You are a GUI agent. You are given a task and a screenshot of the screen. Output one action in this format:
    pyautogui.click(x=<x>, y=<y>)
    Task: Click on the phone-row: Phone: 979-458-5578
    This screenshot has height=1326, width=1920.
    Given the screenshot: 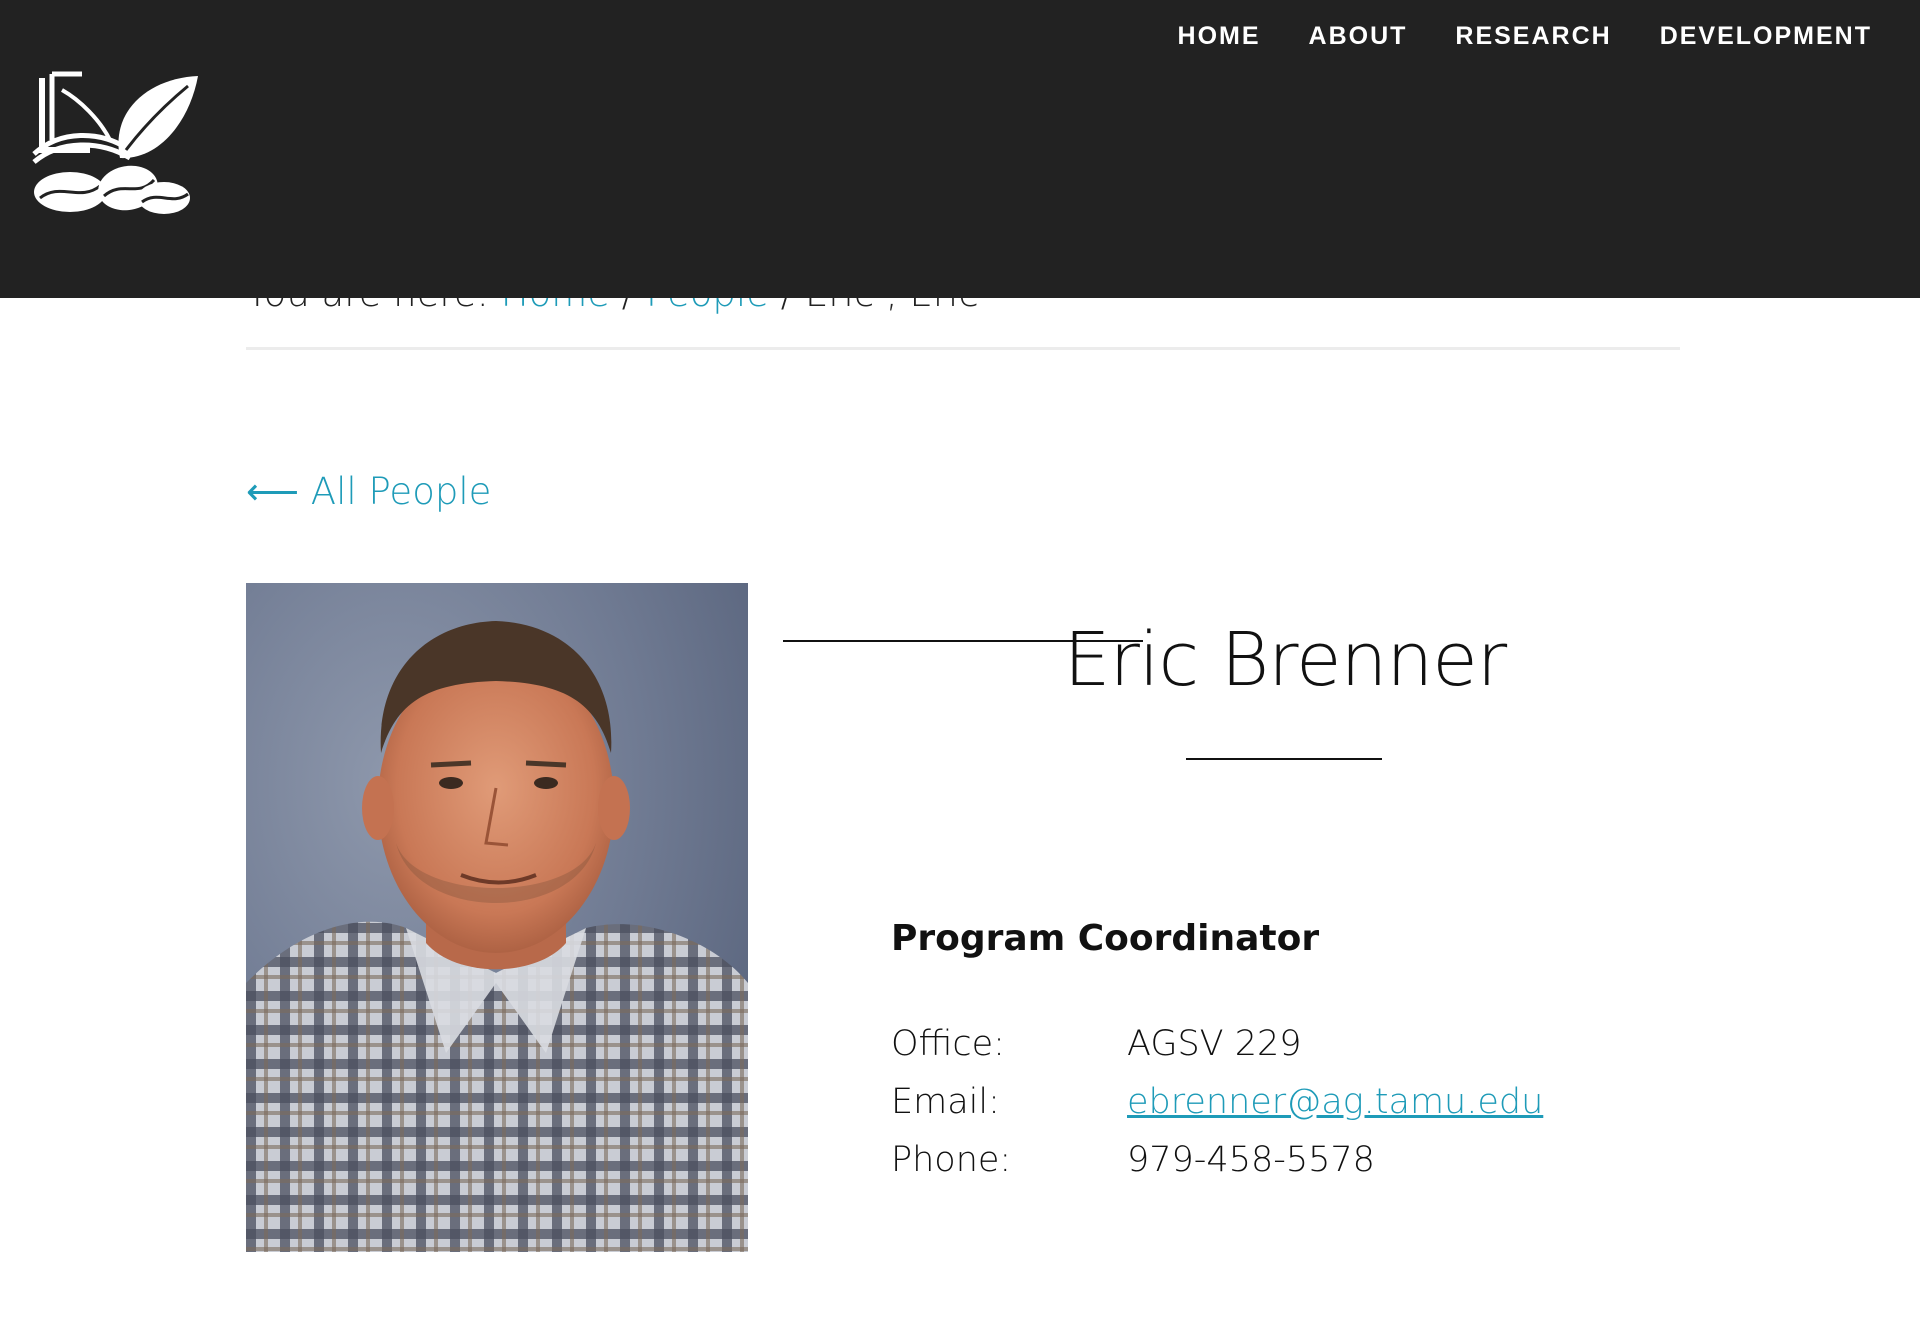 What is the action you would take?
    pyautogui.click(x=1217, y=1160)
    